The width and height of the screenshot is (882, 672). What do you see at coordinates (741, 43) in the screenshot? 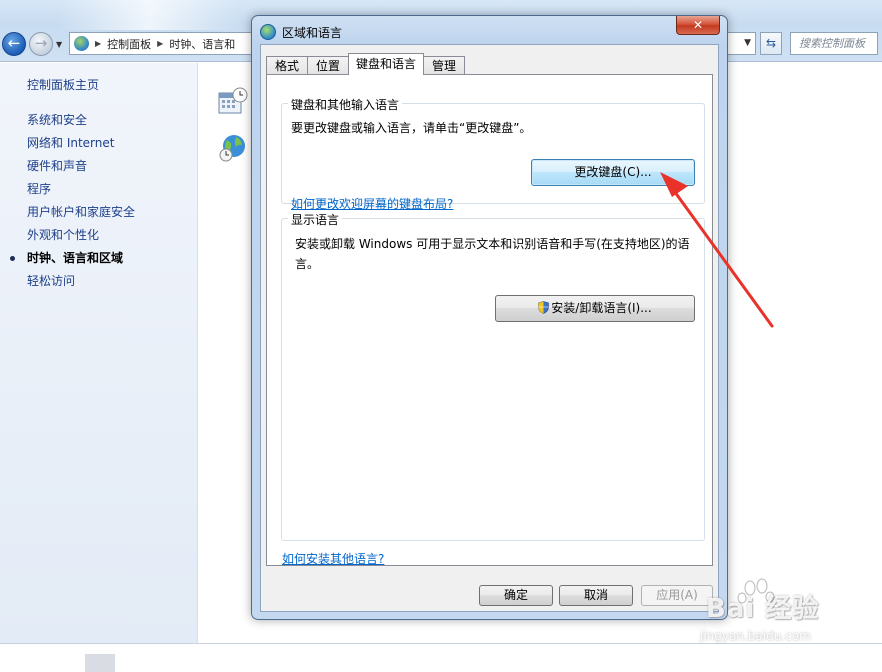
I see `address-dropdown-icon: ▼` at bounding box center [741, 43].